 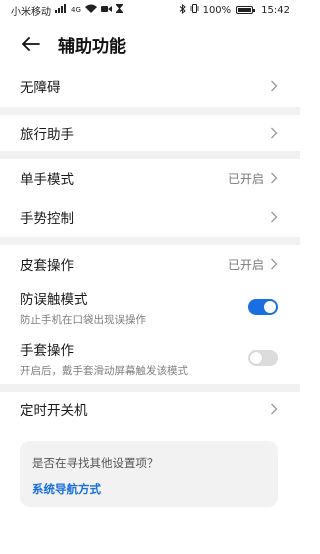 I want to click on row-label: 皮套操作, so click(x=47, y=266).